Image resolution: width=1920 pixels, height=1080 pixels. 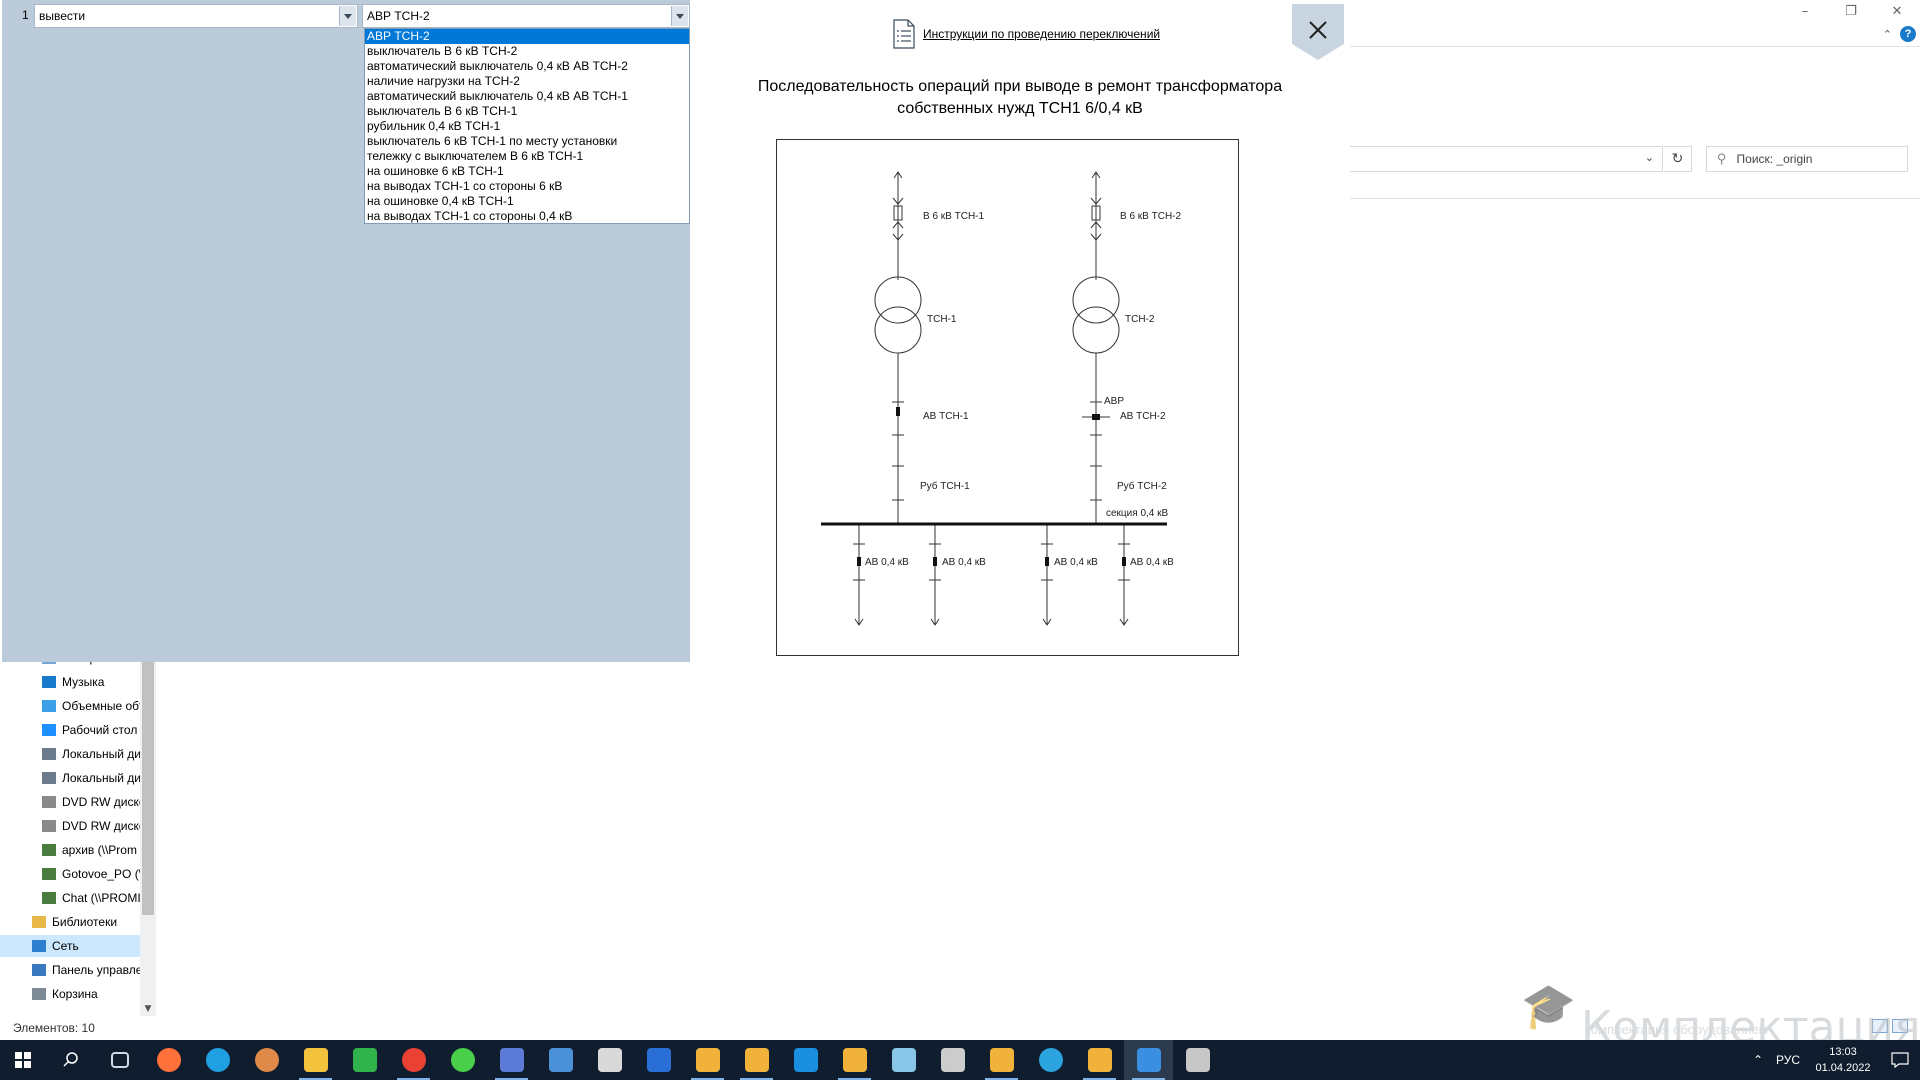 I want to click on taskbar-app-messenger-app, so click(x=560, y=1060).